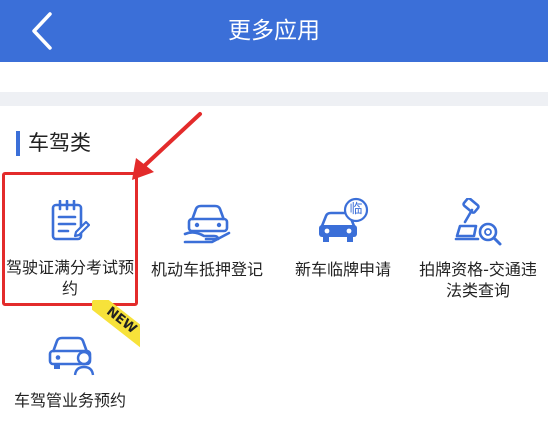 This screenshot has width=548, height=437. I want to click on page-title: 更多应用, so click(274, 31).